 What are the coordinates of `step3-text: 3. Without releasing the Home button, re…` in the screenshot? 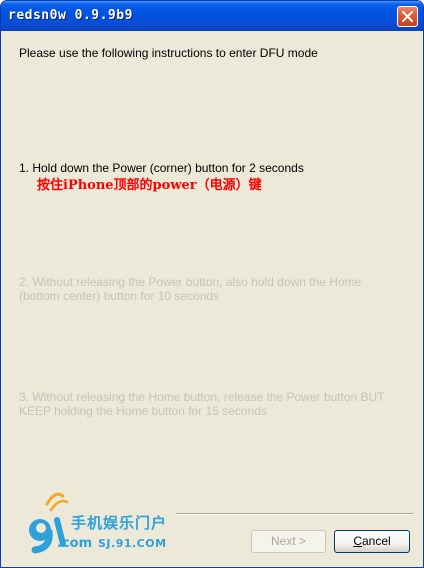 It's located at (202, 404).